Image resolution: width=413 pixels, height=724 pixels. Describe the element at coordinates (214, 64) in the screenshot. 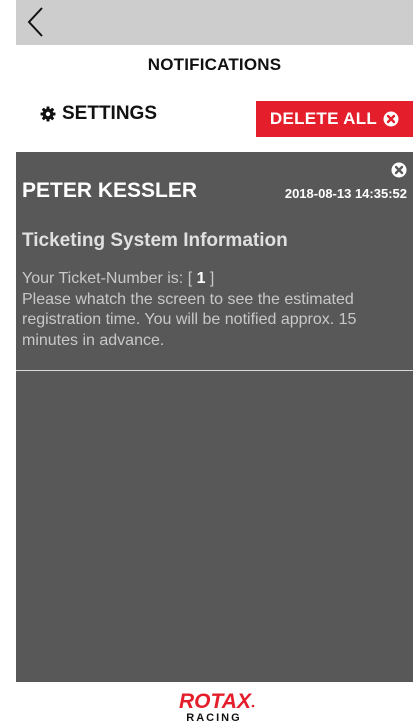

I see `page-title: NOTIFICATIONS` at that location.